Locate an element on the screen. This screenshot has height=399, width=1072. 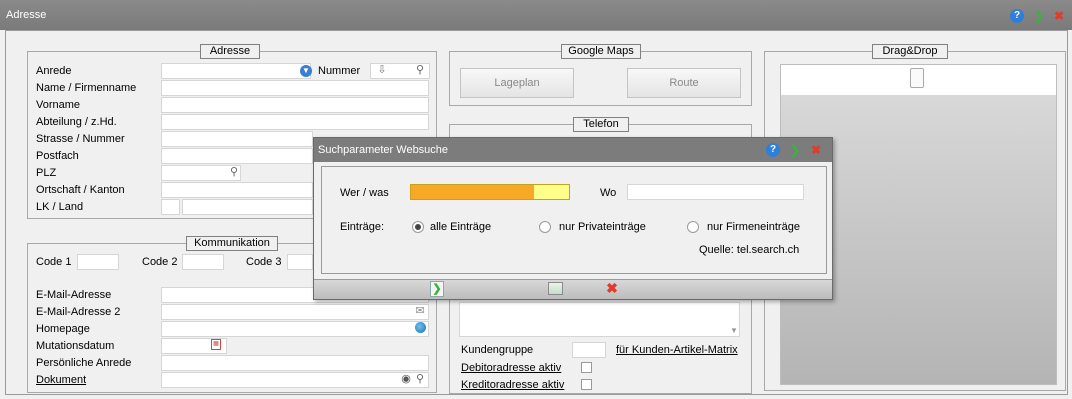
plz-search-icon: ⚲ is located at coordinates (234, 172).